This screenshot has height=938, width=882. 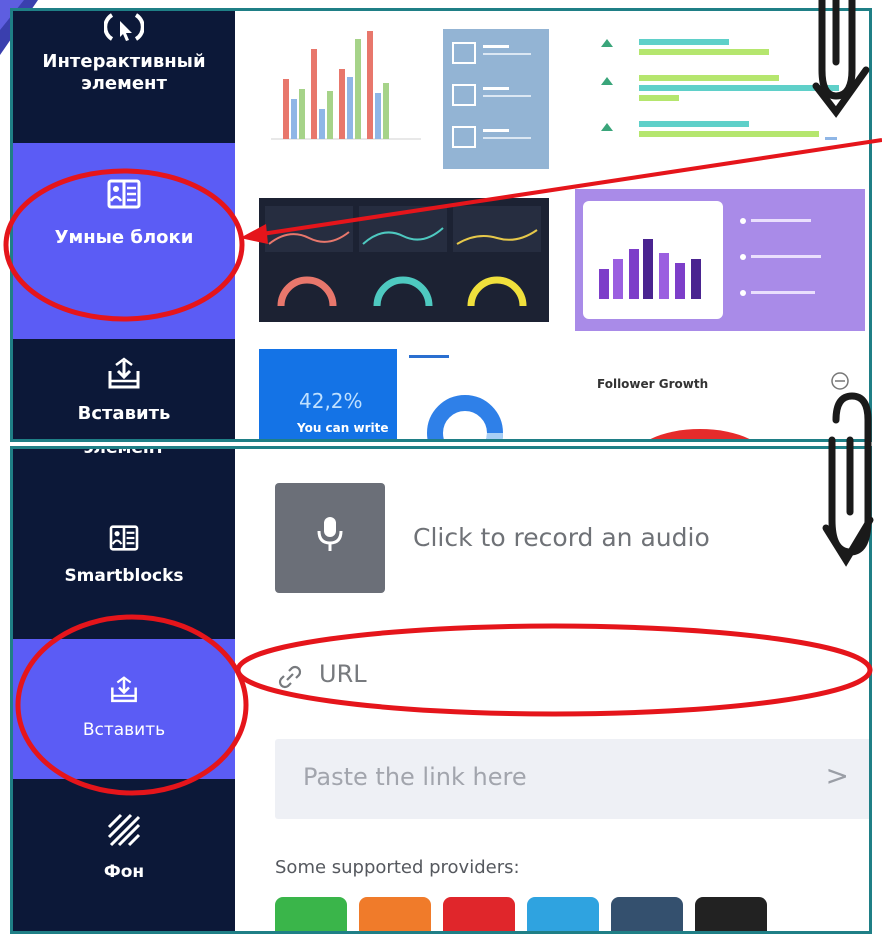 What do you see at coordinates (404, 260) in the screenshot?
I see `dashboard-thumbnail` at bounding box center [404, 260].